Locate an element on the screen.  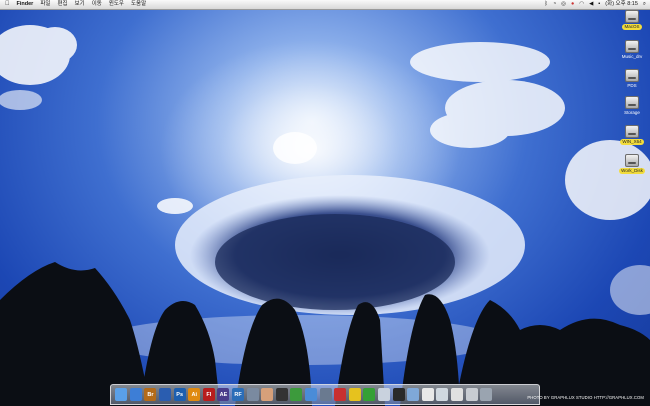
dock-itunes-icon is located at coordinates (311, 394).